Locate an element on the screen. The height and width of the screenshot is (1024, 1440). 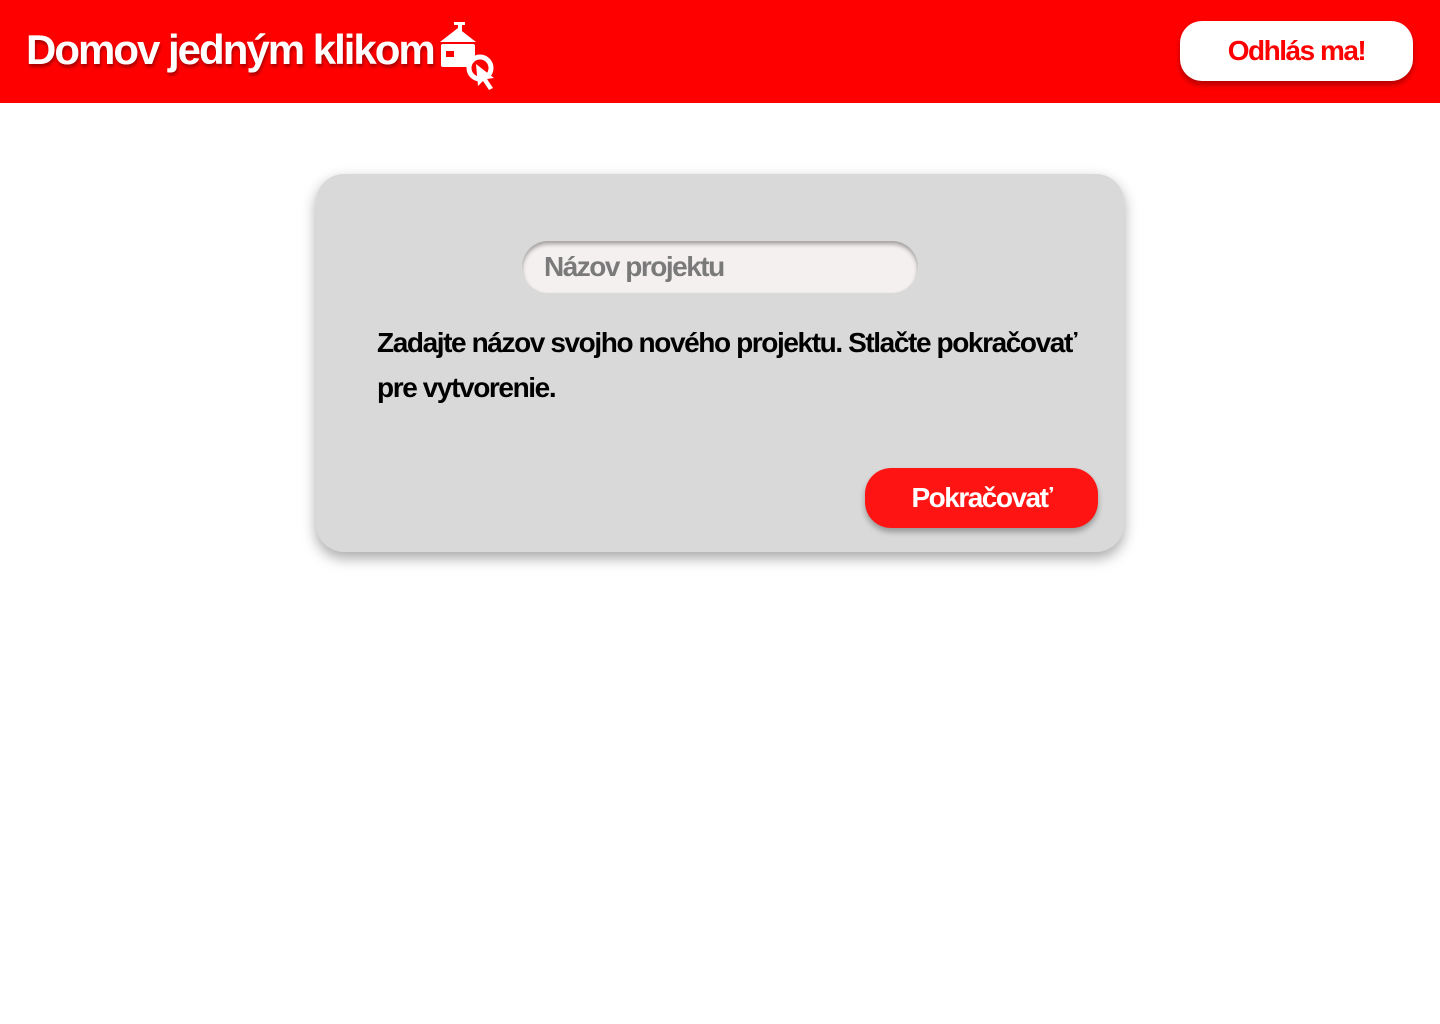
logout-button: Odhlás ma! is located at coordinates (1296, 51).